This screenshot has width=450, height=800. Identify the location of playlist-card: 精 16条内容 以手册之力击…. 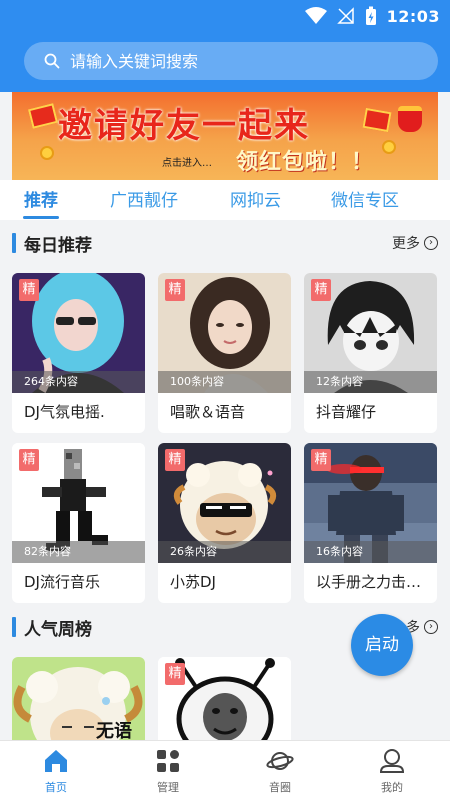
(370, 523).